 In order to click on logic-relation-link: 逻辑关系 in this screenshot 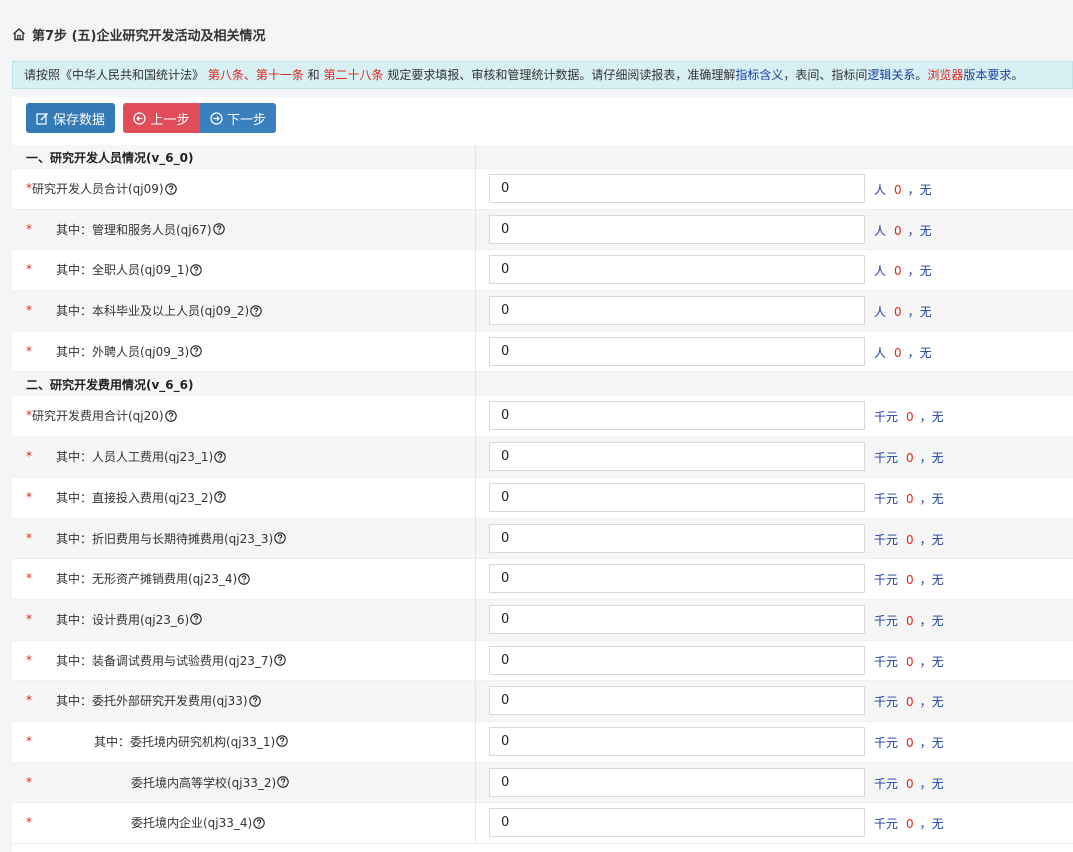, I will do `click(891, 75)`.